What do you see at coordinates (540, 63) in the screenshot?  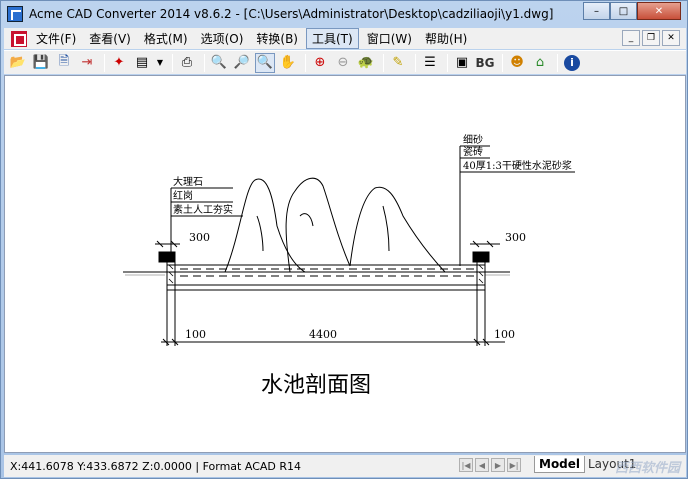 I see `home-icon: ⌂` at bounding box center [540, 63].